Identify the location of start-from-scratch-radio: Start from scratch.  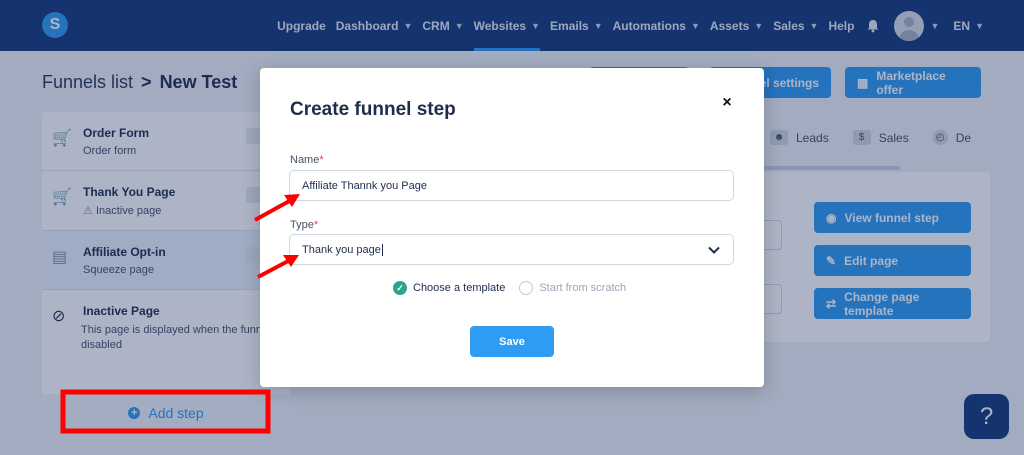
(572, 288).